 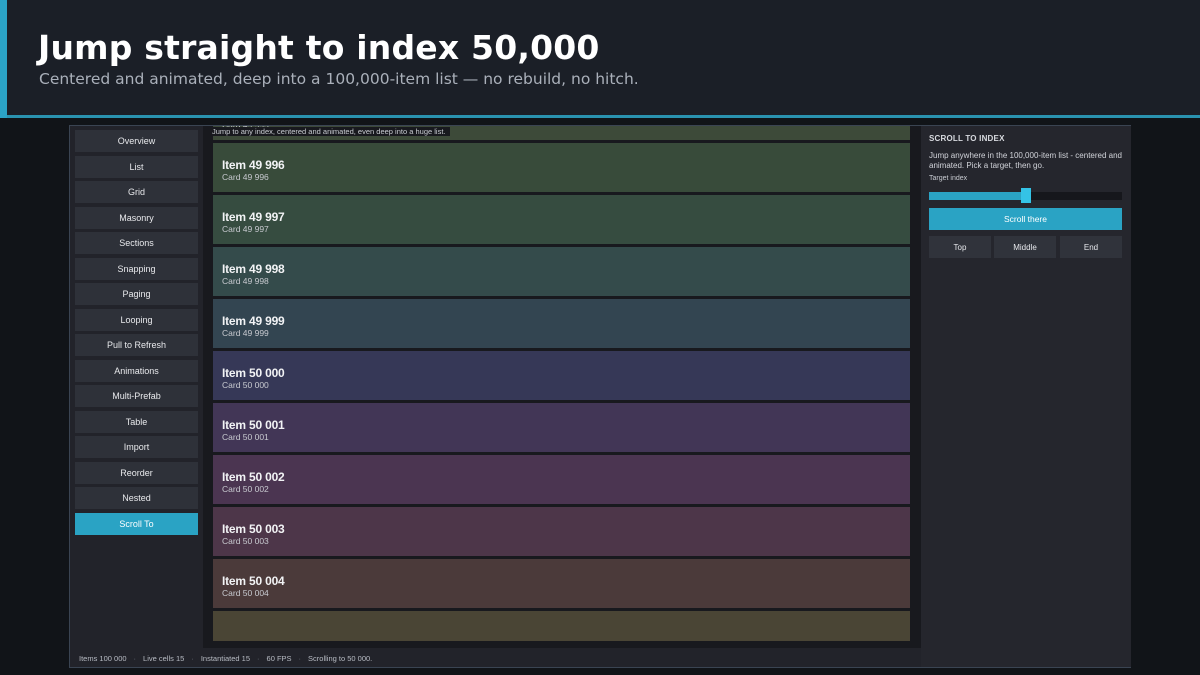 I want to click on list-item-subtitle: Card 49 996, so click(x=245, y=177).